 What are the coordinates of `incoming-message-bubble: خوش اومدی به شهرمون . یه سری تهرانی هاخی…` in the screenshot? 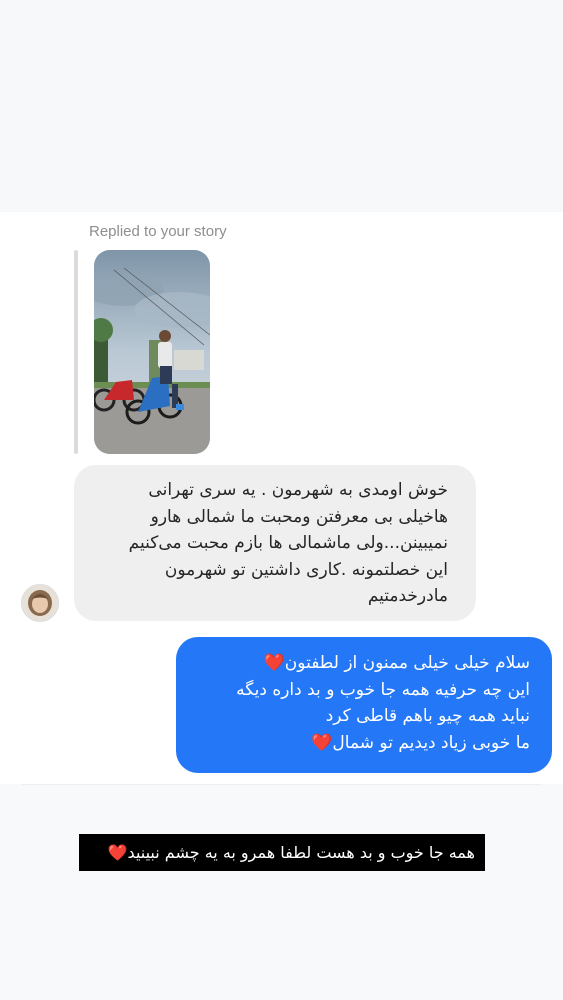 It's located at (275, 543).